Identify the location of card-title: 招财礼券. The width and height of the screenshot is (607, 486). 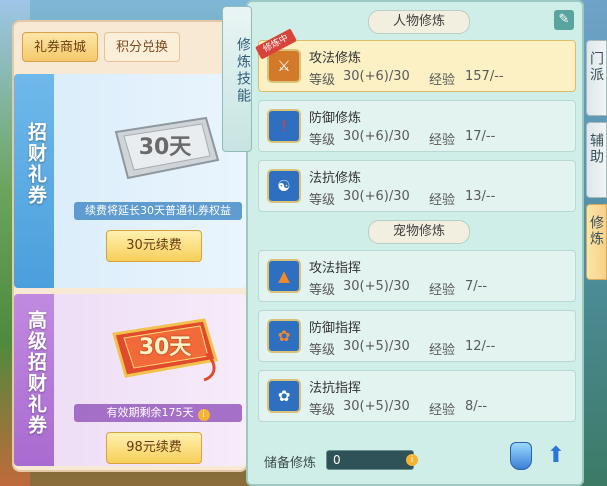
(36, 164).